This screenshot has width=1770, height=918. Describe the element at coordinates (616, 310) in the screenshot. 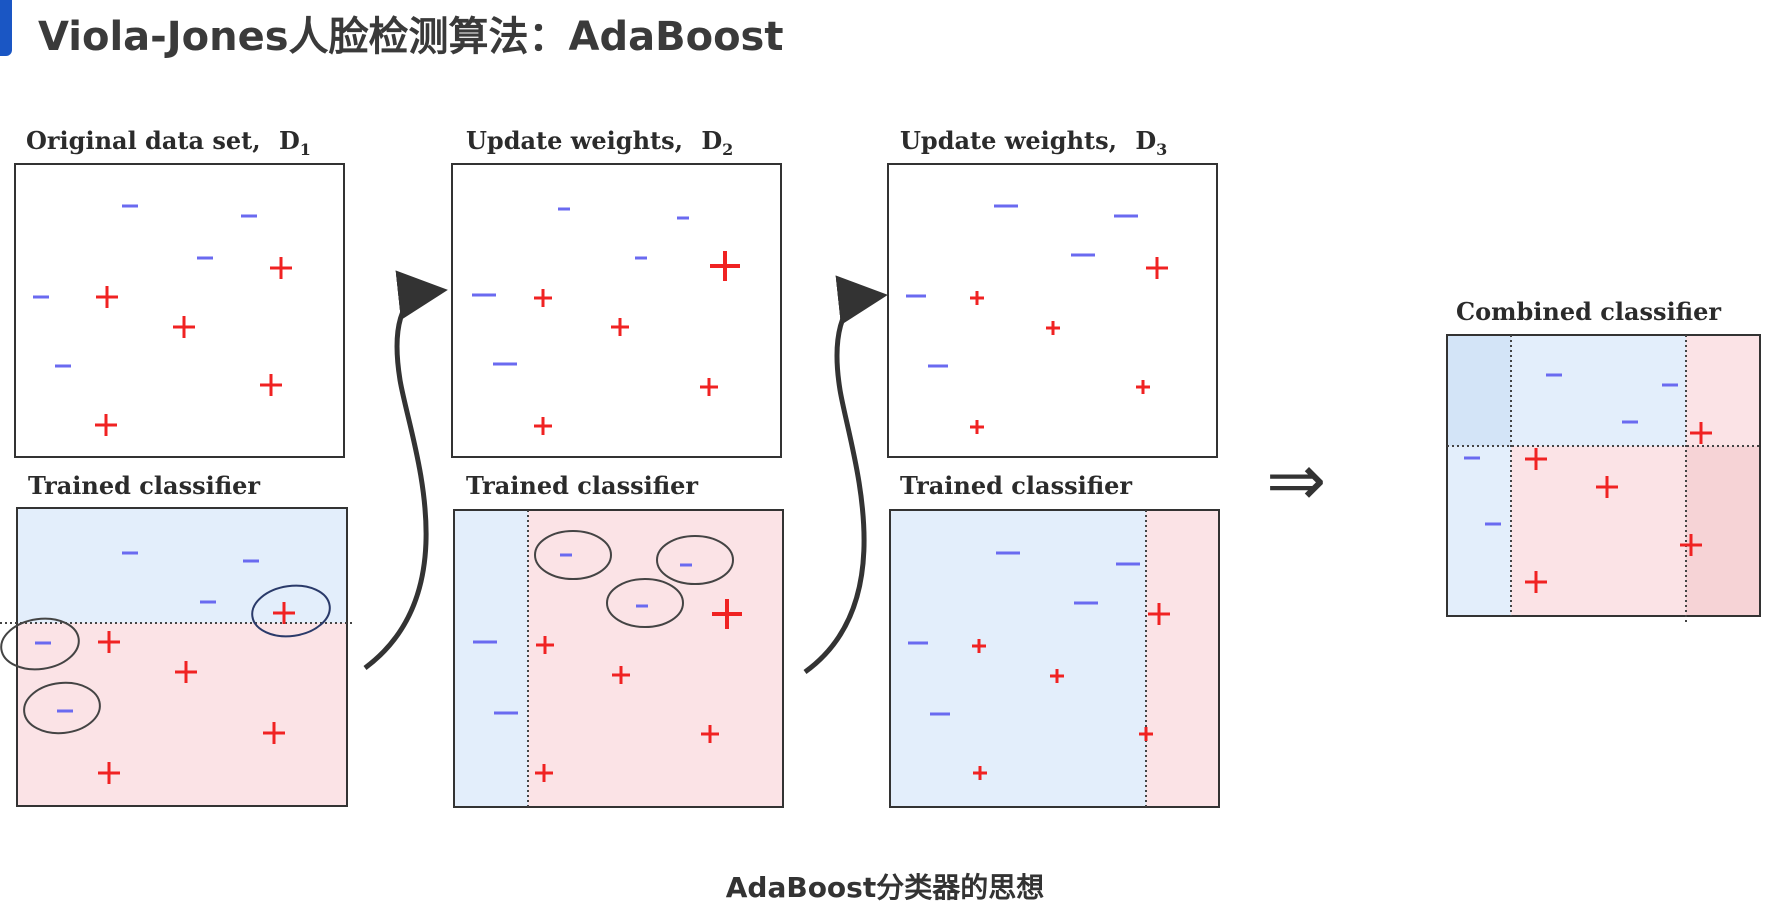

I see `d2-data-box` at that location.